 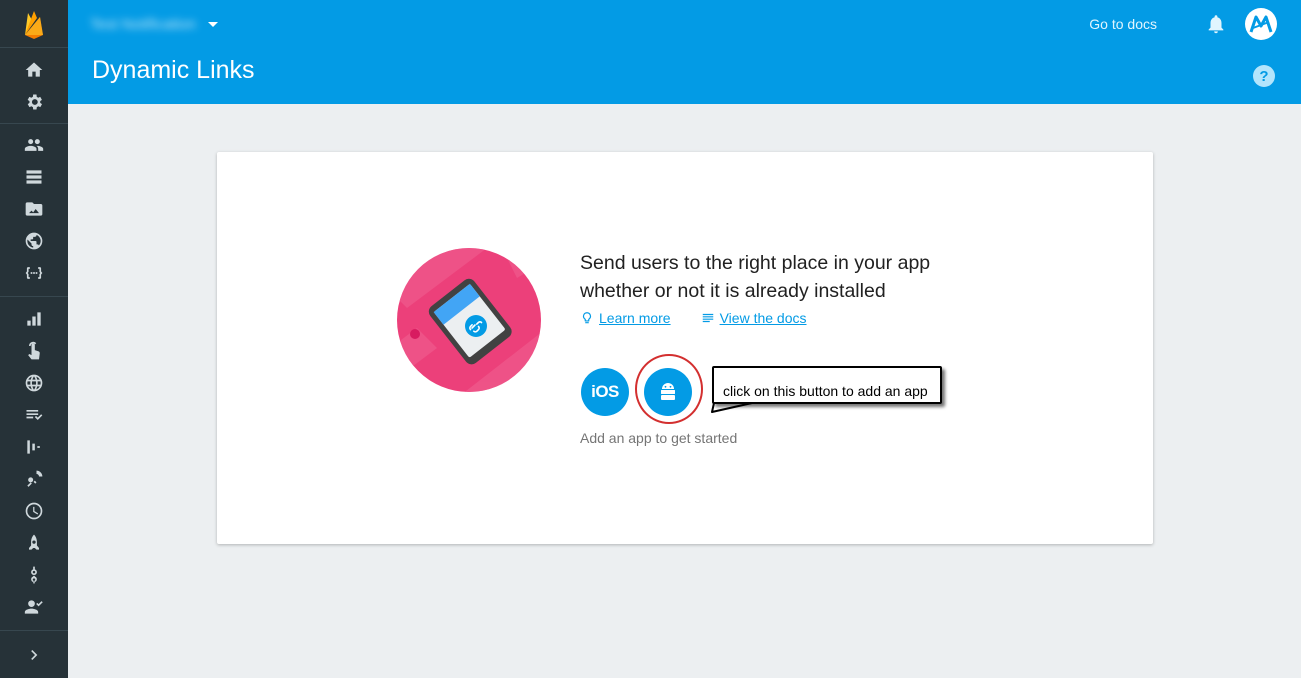 What do you see at coordinates (212, 24) in the screenshot?
I see `chevron-down-icon` at bounding box center [212, 24].